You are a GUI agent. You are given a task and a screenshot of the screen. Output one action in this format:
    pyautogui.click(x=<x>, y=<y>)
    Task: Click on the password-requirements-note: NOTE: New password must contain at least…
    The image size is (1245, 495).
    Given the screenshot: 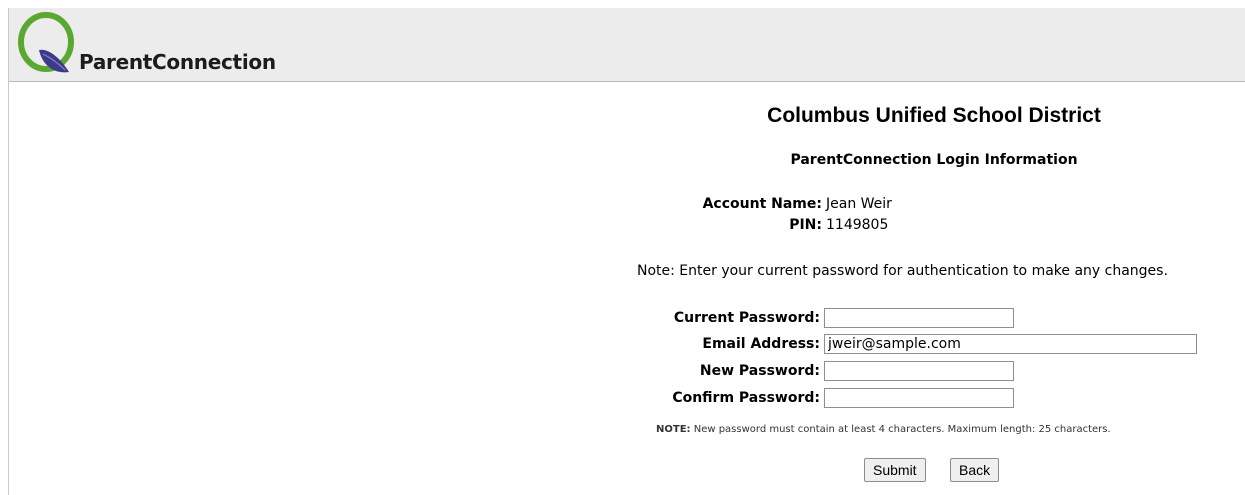 What is the action you would take?
    pyautogui.click(x=883, y=429)
    